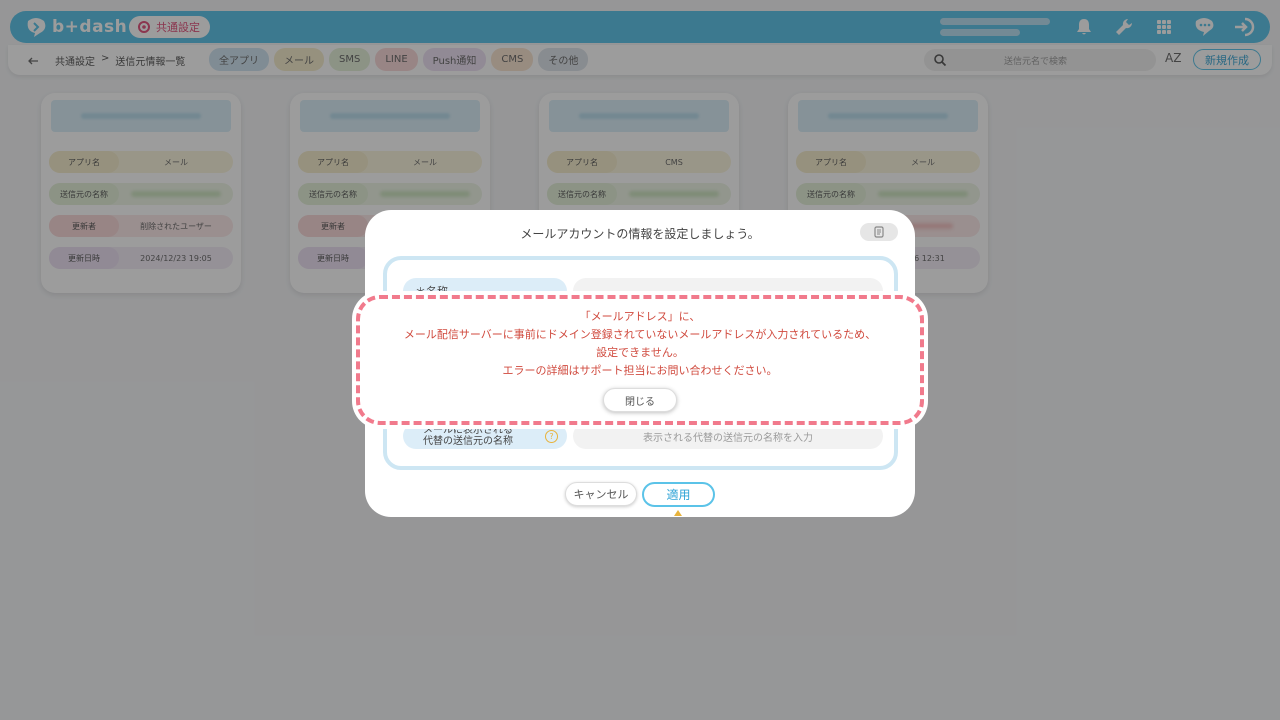  What do you see at coordinates (640, 234) in the screenshot?
I see `modal-title: メールアカウントの情報を設定しましょう。` at bounding box center [640, 234].